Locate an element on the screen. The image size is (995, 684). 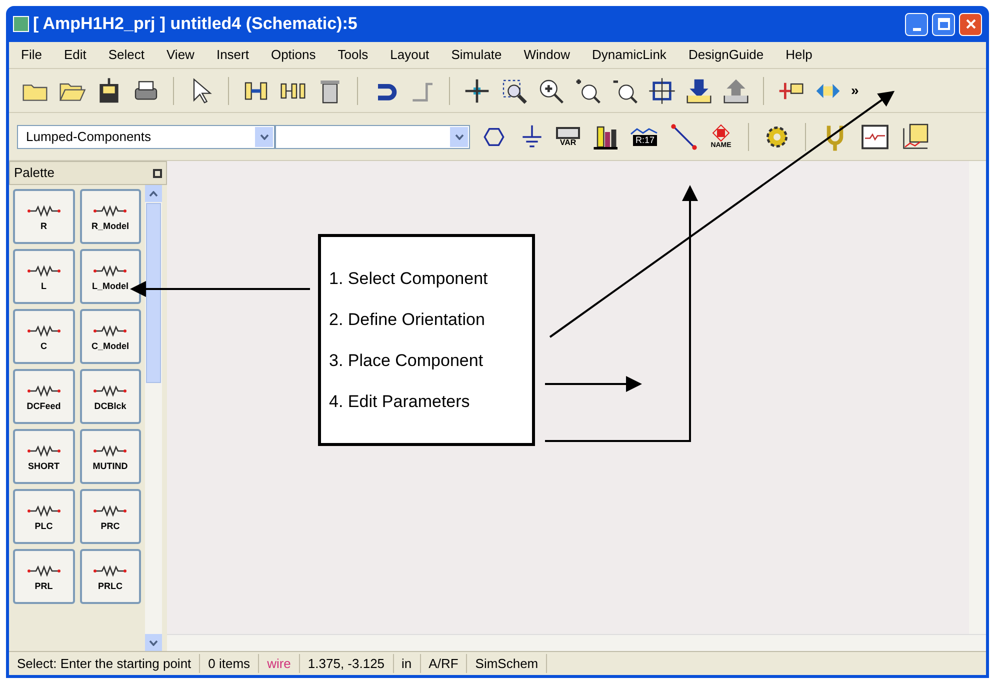
status-text: A/RF is located at coordinates (444, 664).